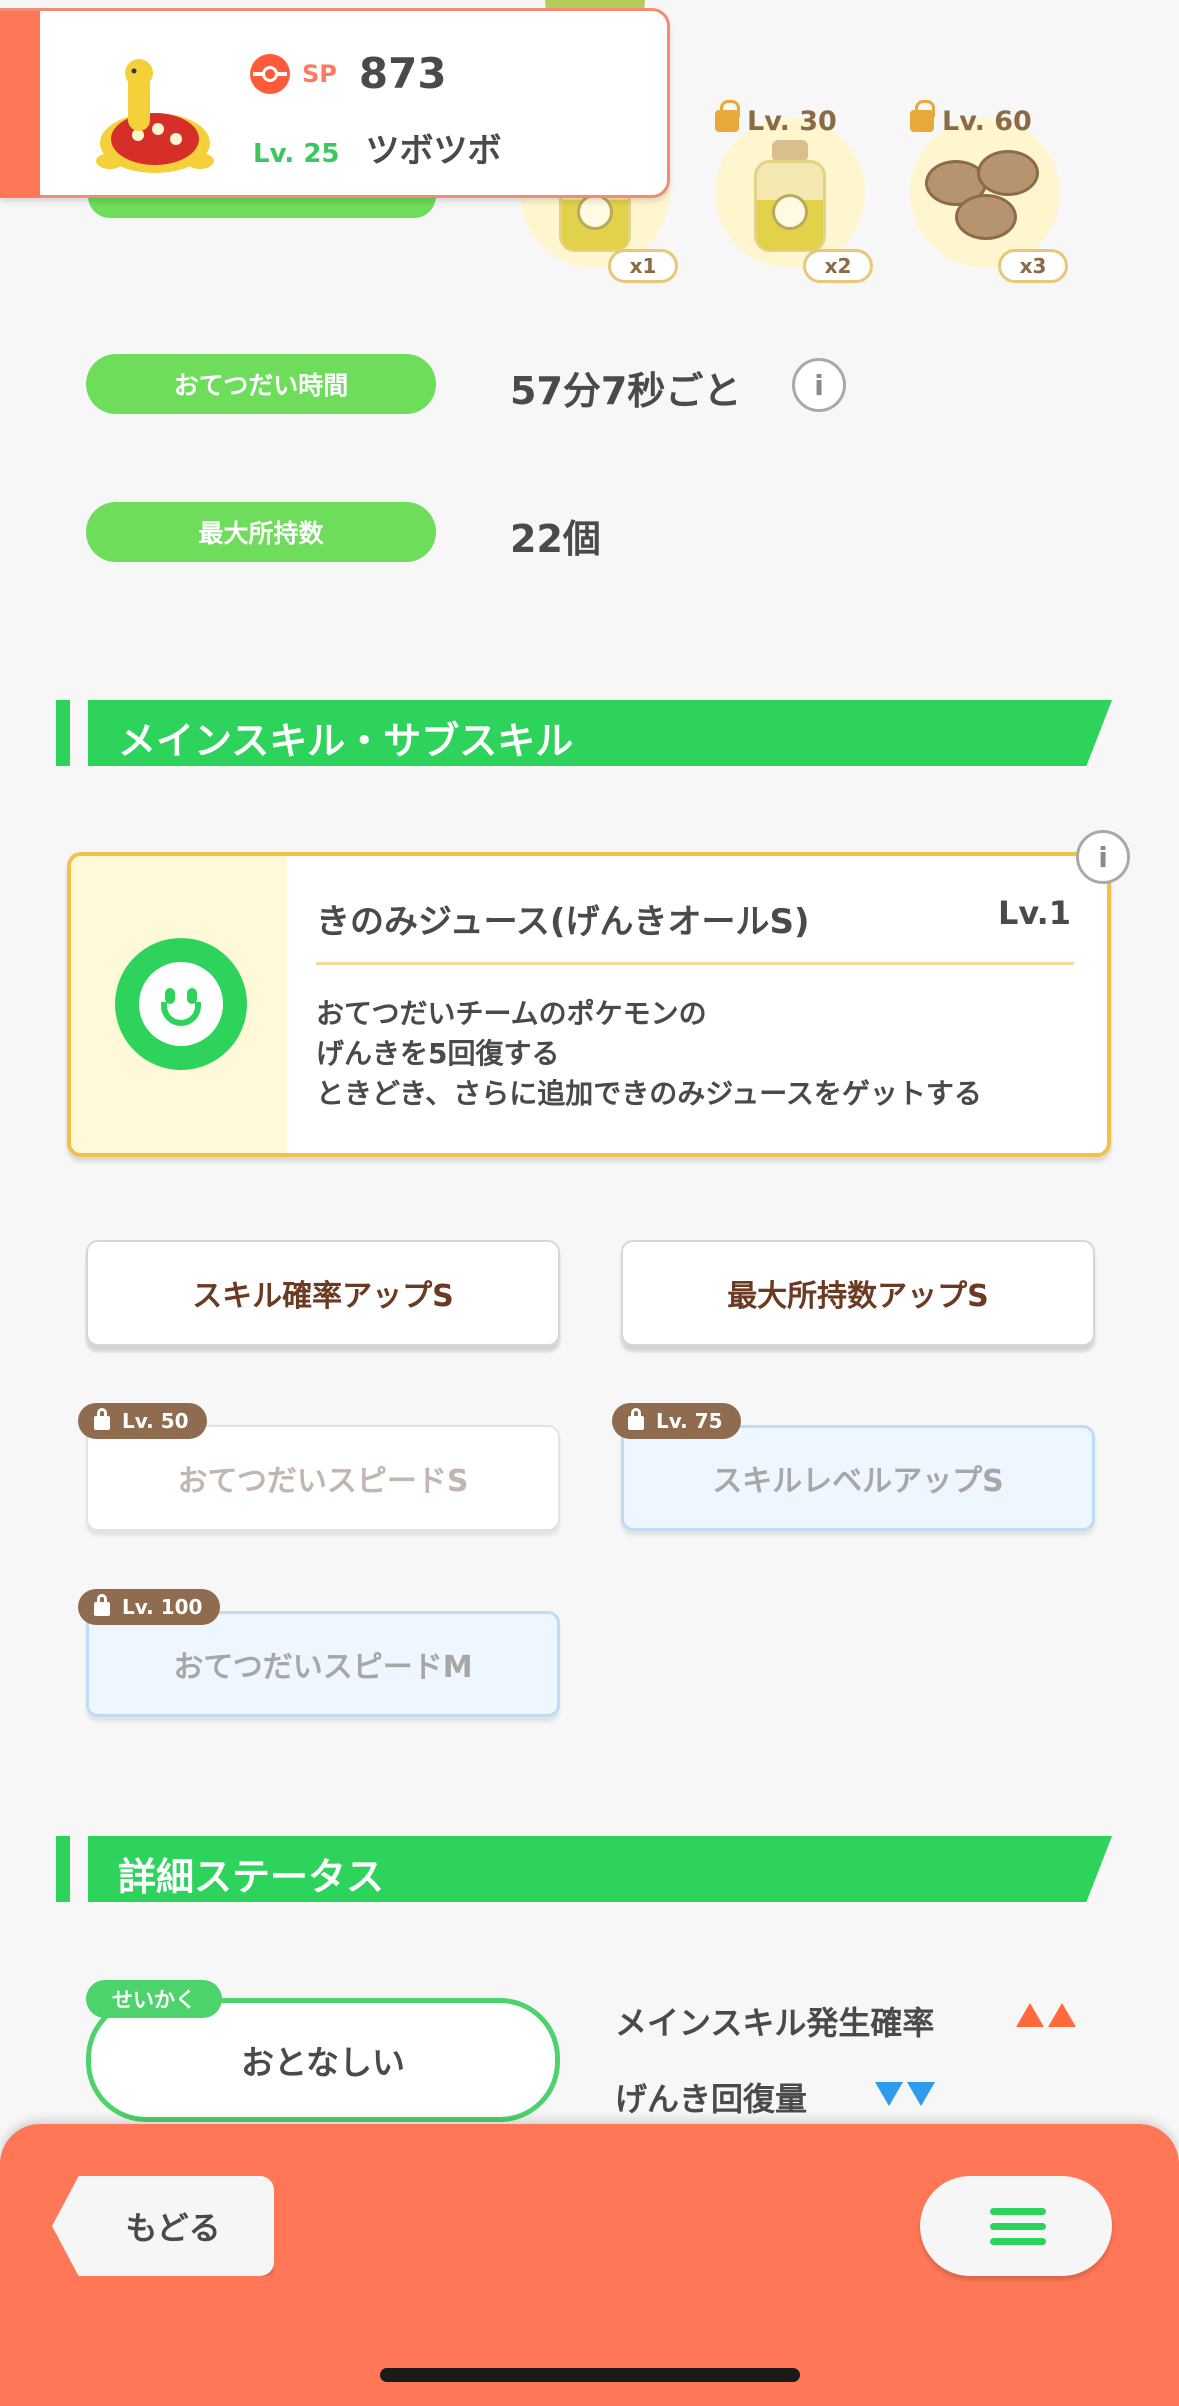  I want to click on smile-icon, so click(181, 1004).